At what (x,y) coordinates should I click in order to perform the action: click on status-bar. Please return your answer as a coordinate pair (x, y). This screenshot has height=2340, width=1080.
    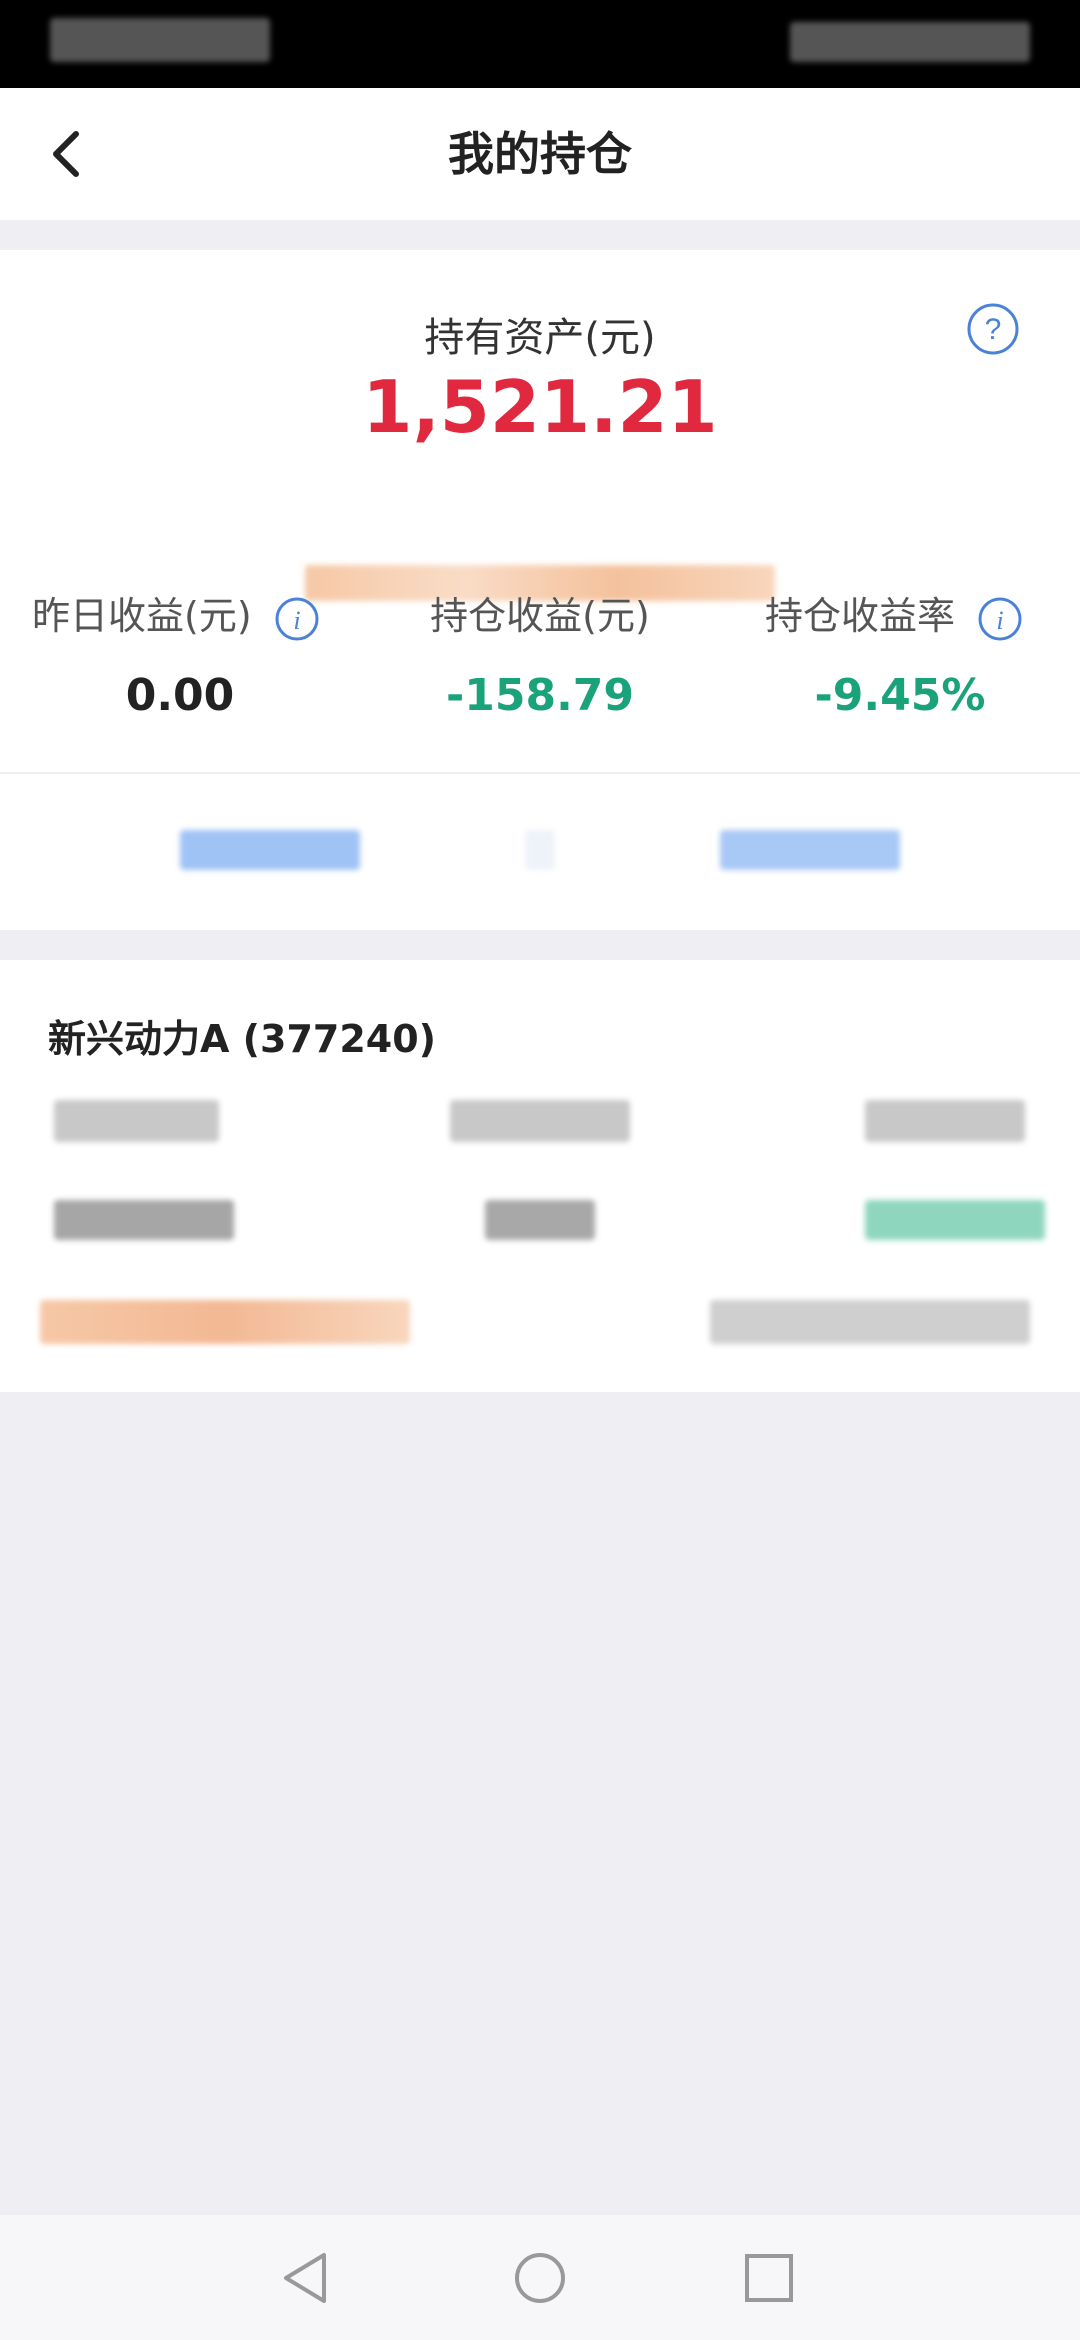
    Looking at the image, I should click on (540, 44).